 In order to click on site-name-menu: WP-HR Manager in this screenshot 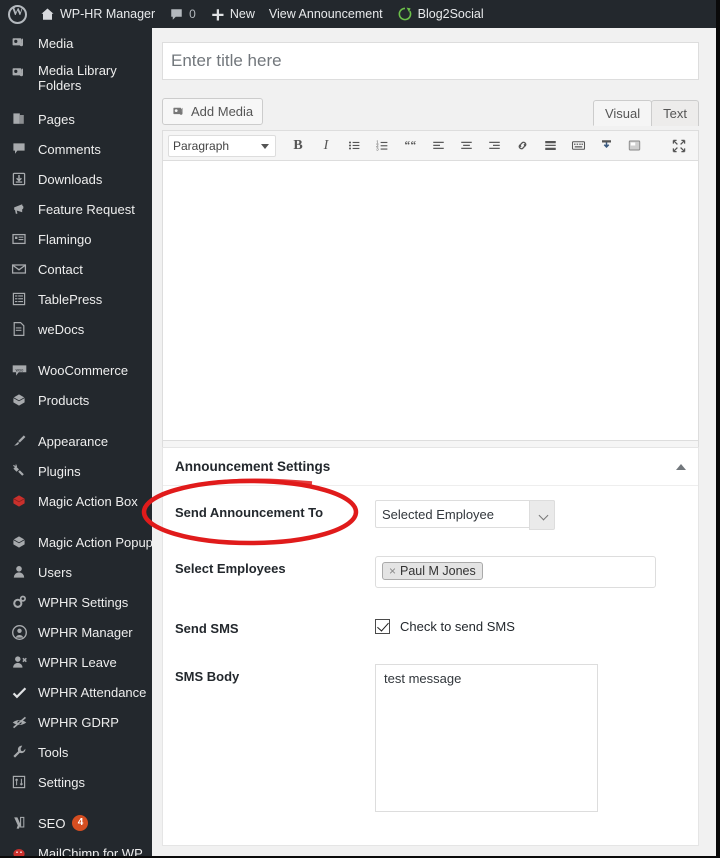, I will do `click(97, 14)`.